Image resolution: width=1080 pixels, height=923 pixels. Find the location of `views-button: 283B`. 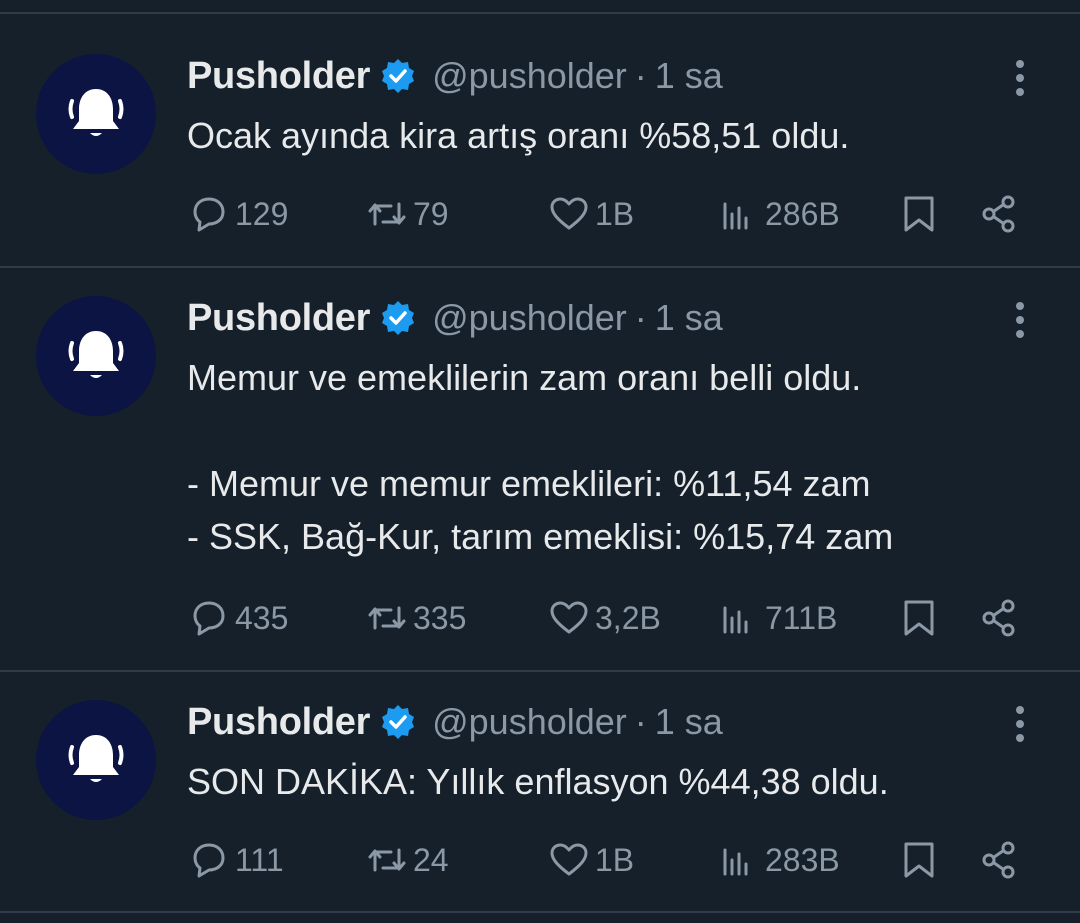

views-button: 283B is located at coordinates (778, 860).